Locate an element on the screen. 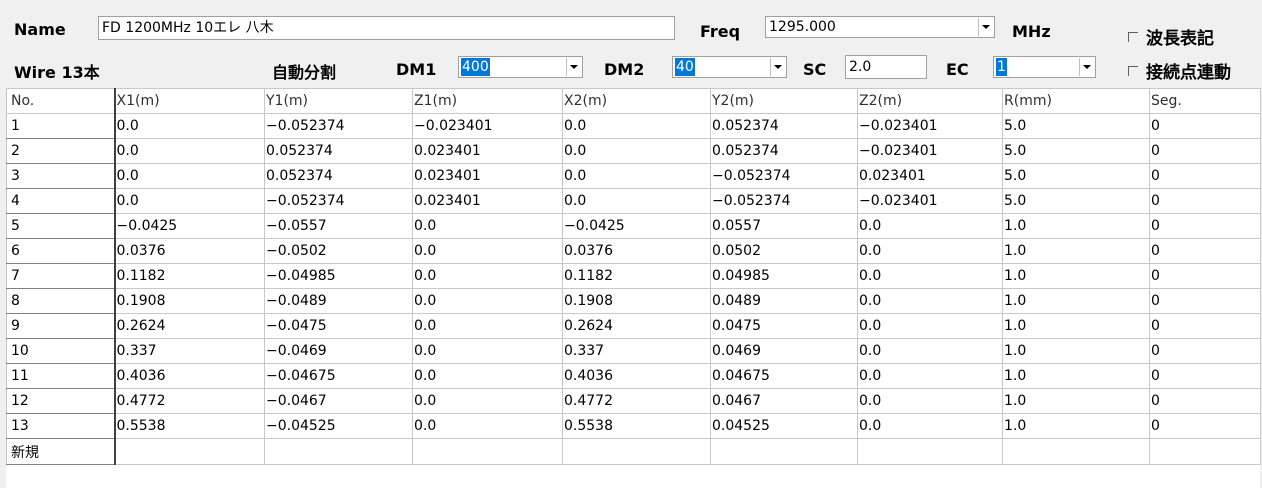  cell-y2: 0.0502 is located at coordinates (784, 251).